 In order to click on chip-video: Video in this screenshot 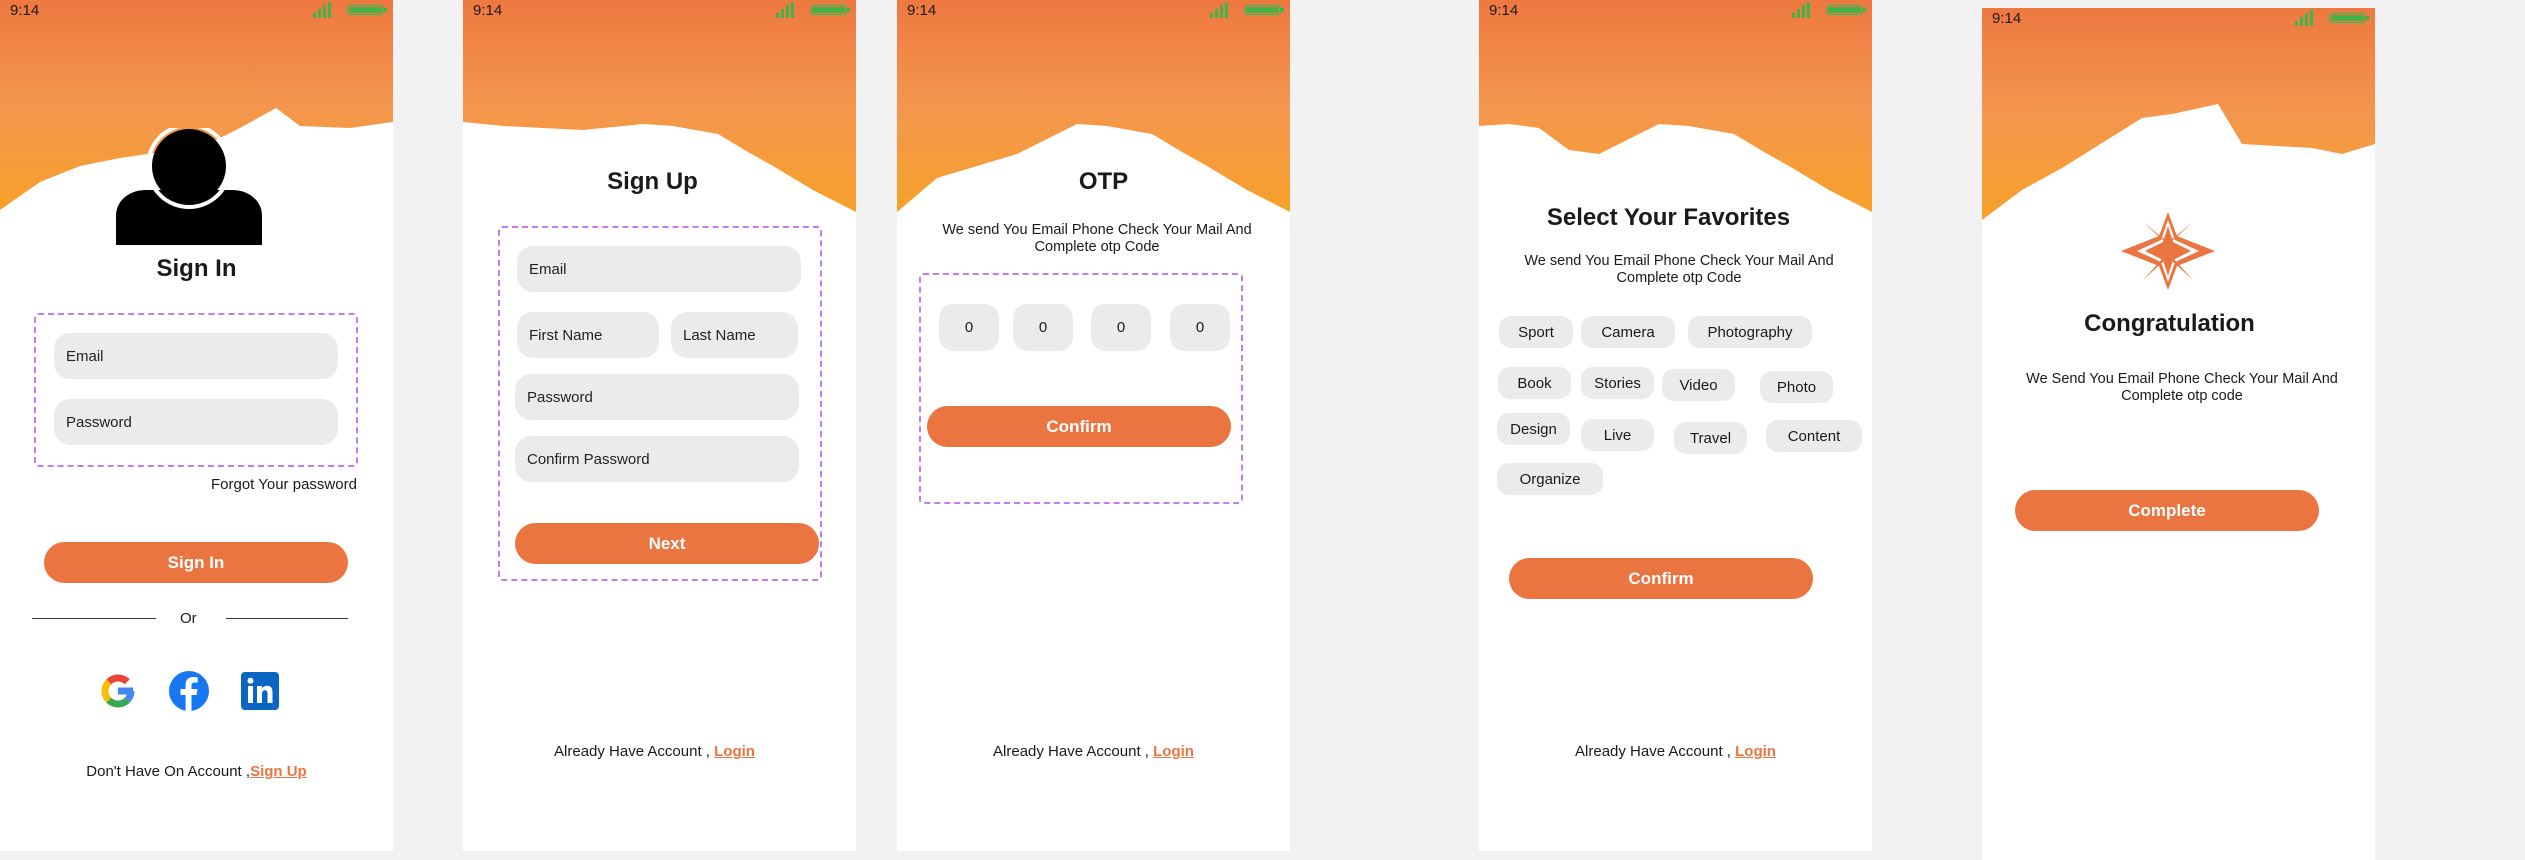, I will do `click(1698, 385)`.